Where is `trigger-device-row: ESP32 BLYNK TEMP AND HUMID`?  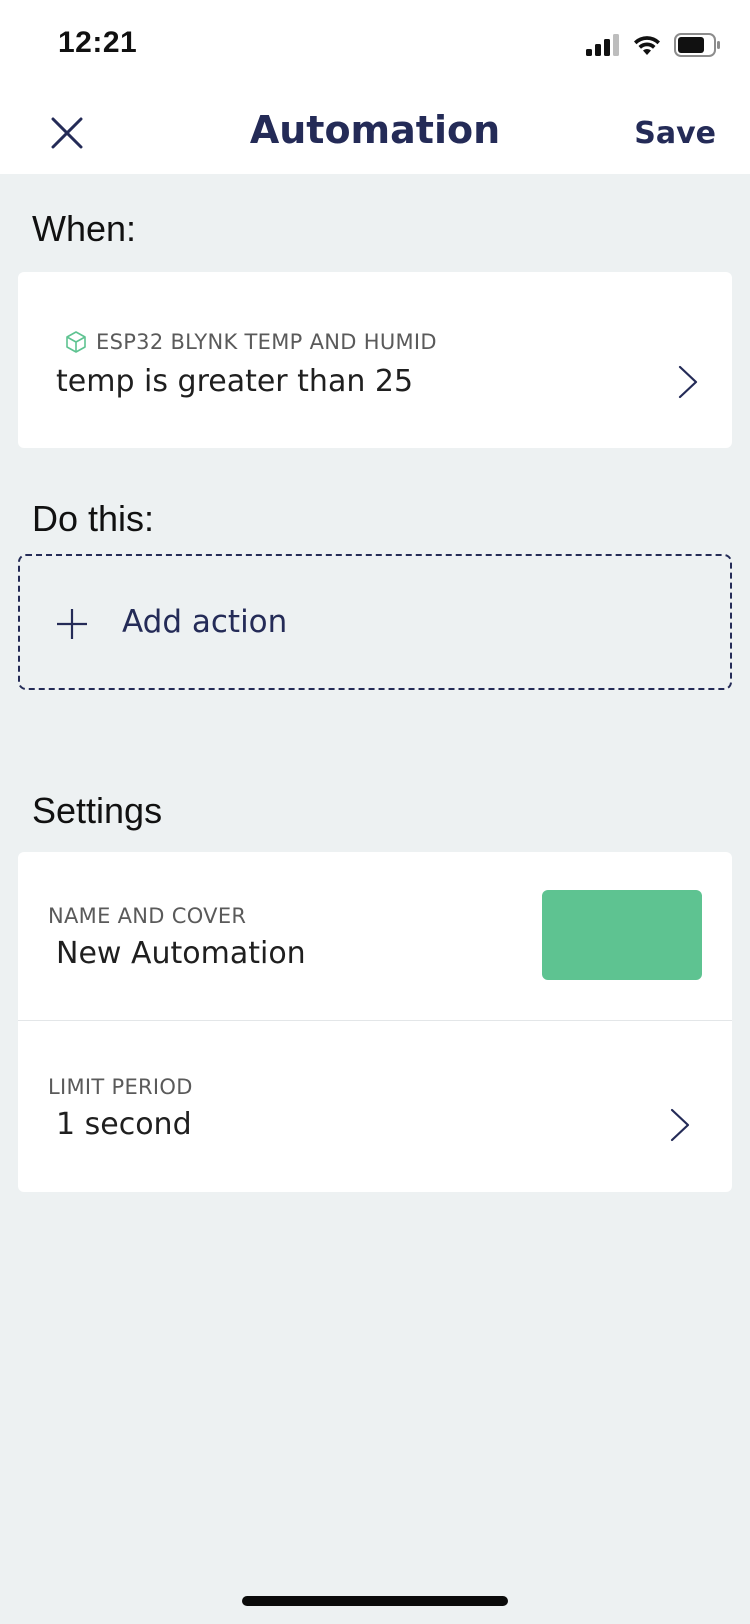 trigger-device-row: ESP32 BLYNK TEMP AND HUMID is located at coordinates (250, 342).